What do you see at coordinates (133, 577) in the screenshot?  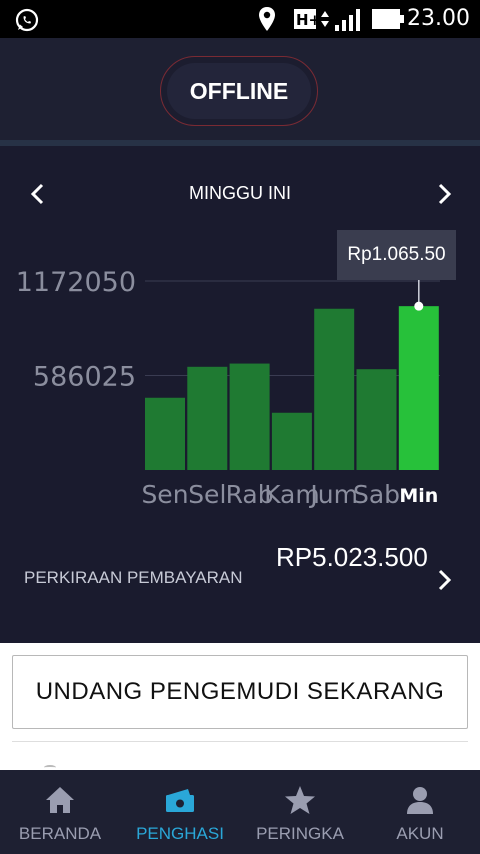 I see `estimated-payout-label: PERKIRAAN PEMBAYARAN` at bounding box center [133, 577].